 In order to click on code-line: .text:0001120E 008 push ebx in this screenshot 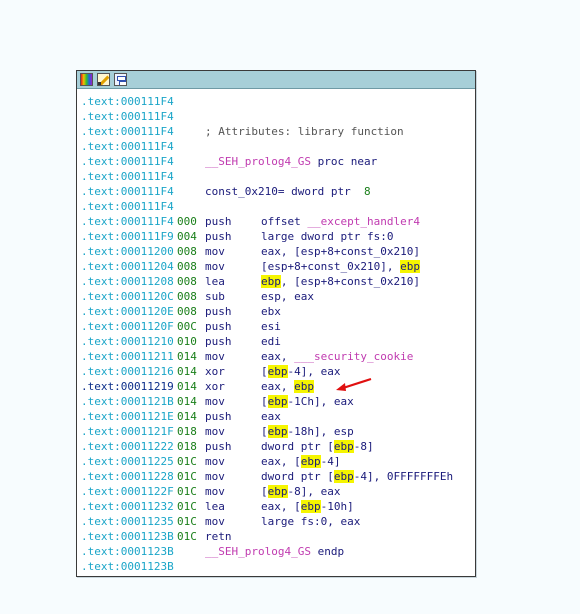, I will do `click(278, 311)`.